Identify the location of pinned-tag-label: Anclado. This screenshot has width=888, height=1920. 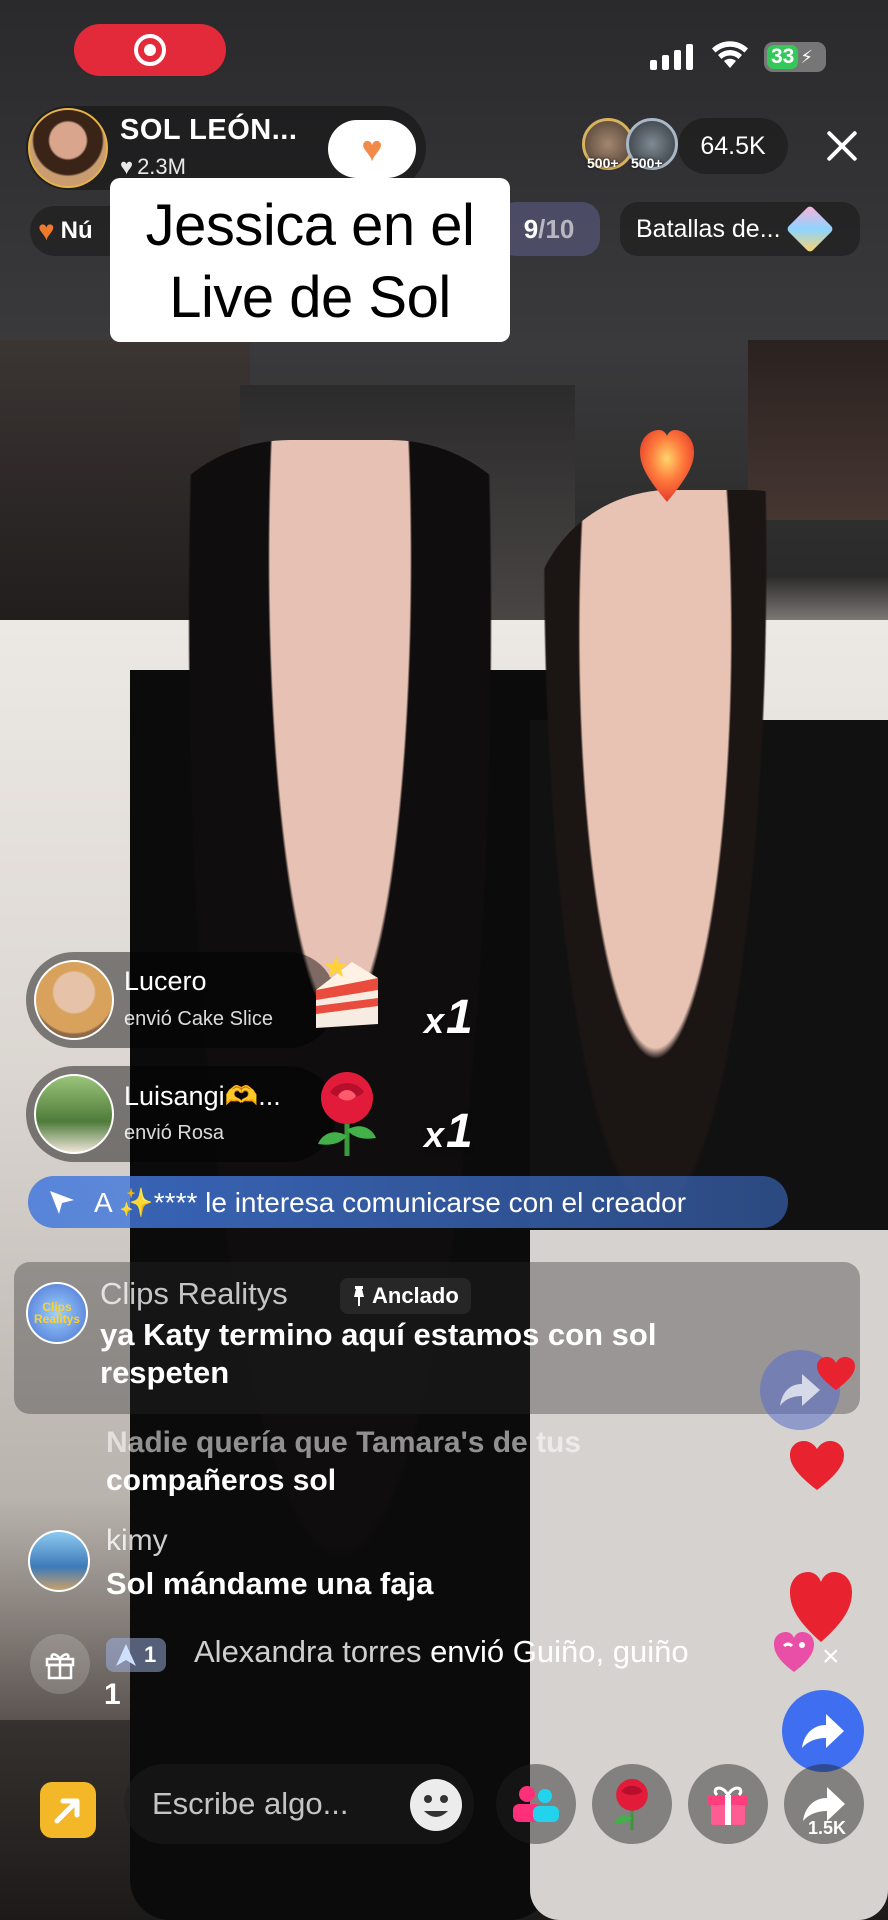
(415, 1295).